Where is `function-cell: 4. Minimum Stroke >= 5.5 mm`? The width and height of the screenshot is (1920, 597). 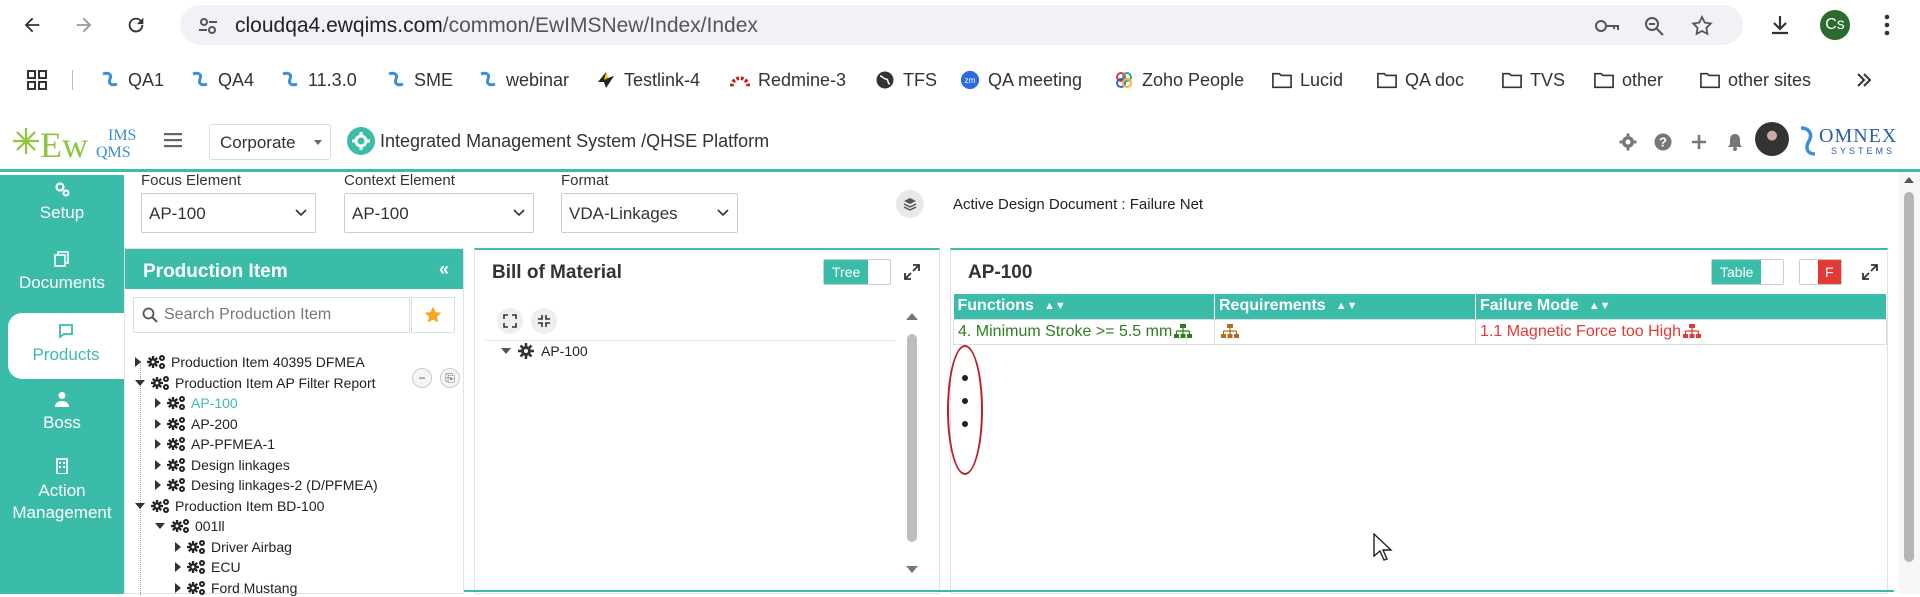 function-cell: 4. Minimum Stroke >= 5.5 mm is located at coordinates (1084, 331).